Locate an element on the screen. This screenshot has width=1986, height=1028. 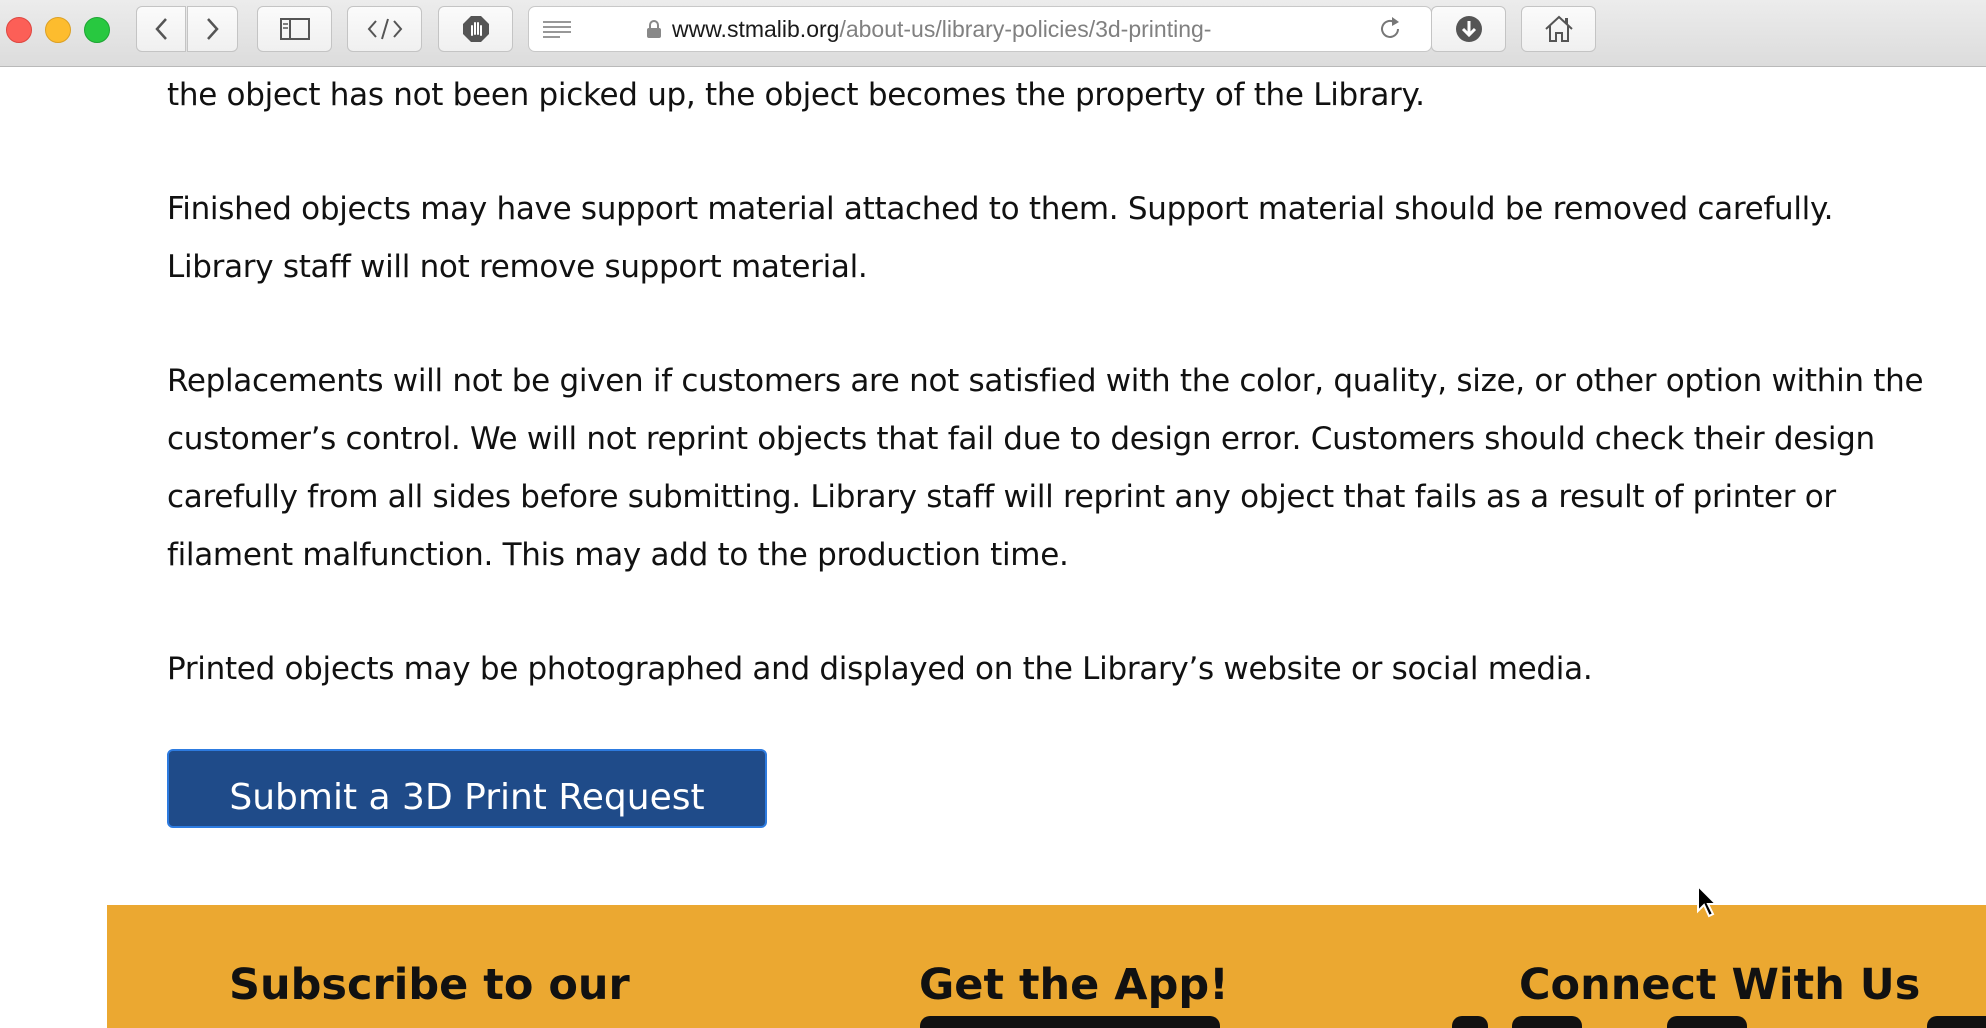
chevron-left-icon is located at coordinates (161, 29).